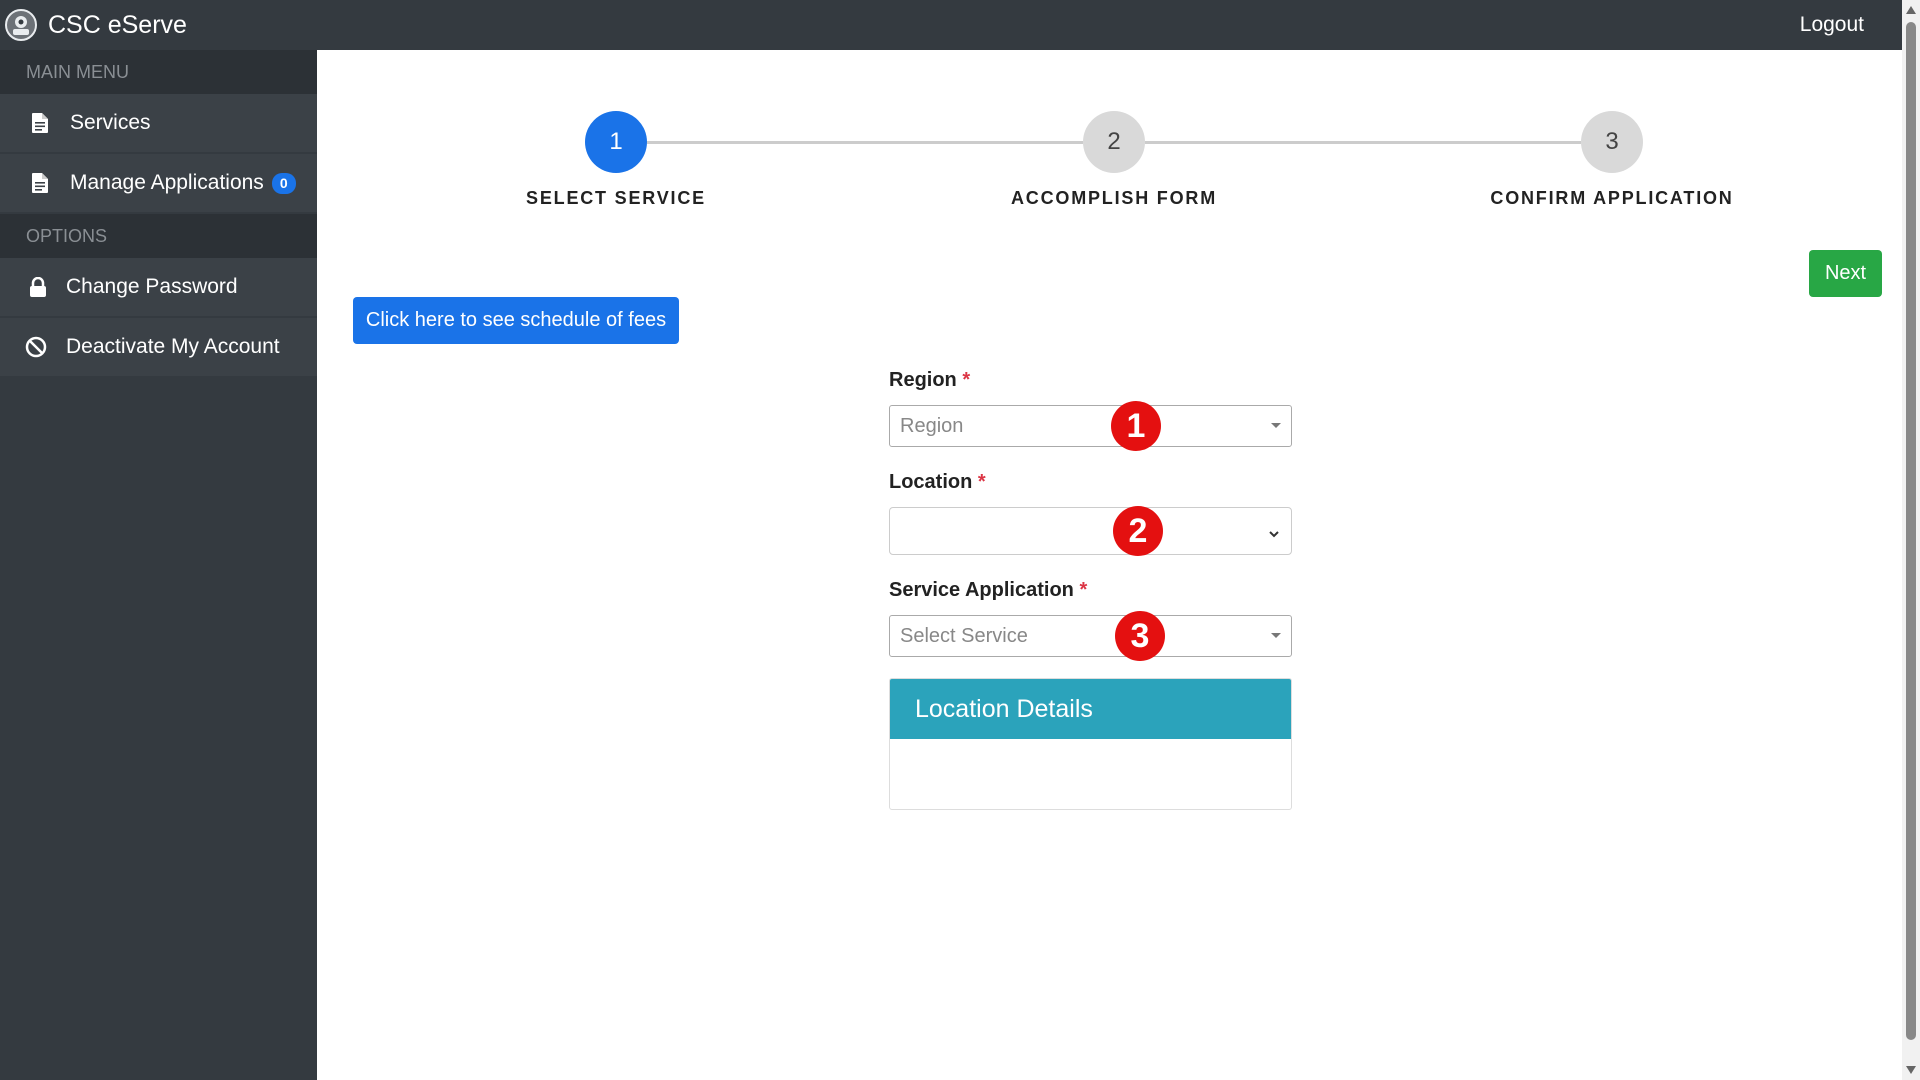  Describe the element at coordinates (616, 198) in the screenshot. I see `step-1-label: SELECT SERVICE` at that location.